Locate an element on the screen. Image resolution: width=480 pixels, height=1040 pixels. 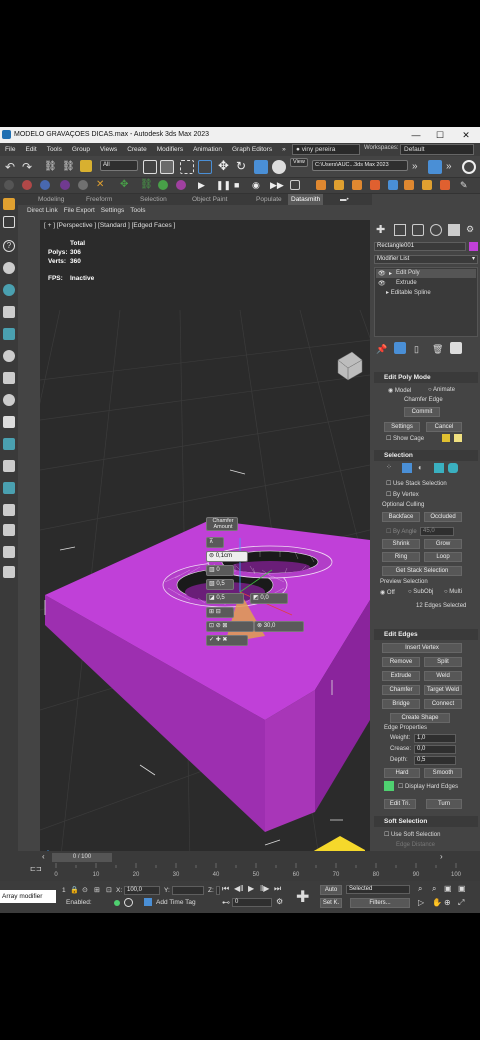
place-icon is located at coordinates (279, 167).